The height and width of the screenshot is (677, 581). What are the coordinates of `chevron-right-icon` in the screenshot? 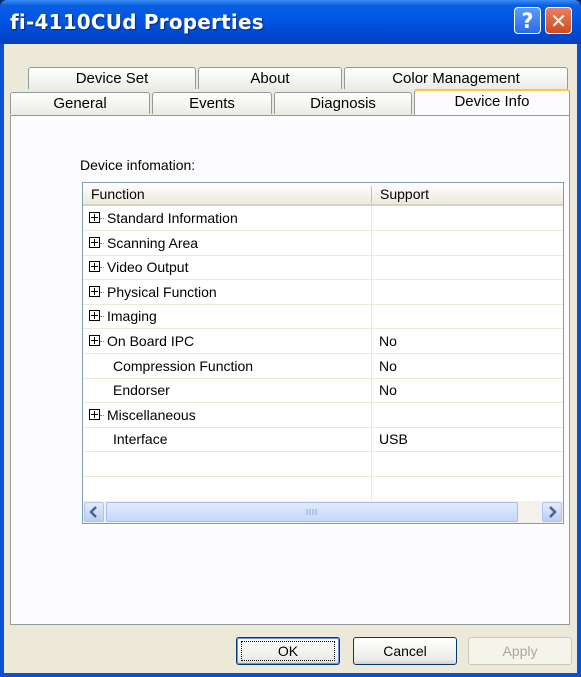 It's located at (553, 512).